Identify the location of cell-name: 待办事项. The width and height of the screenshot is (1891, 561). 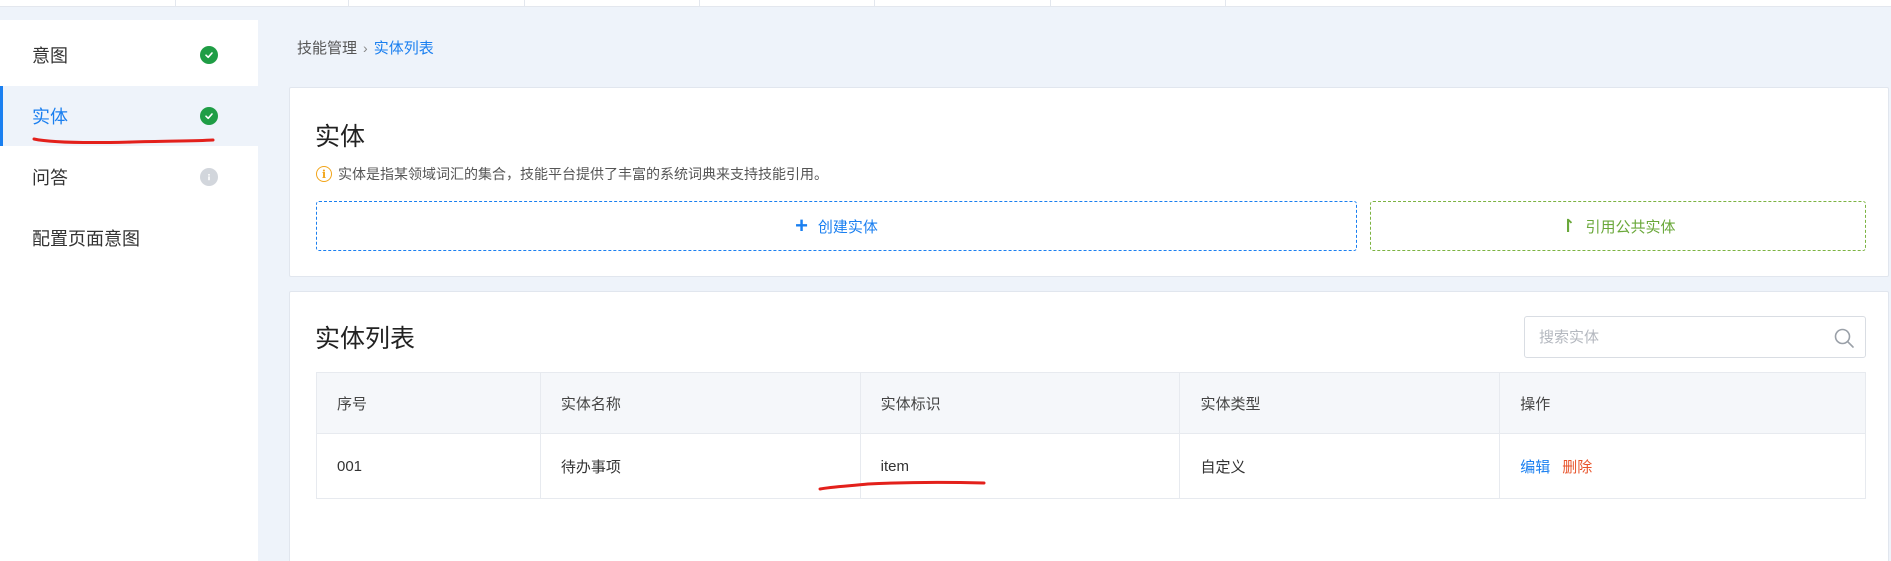
(700, 466).